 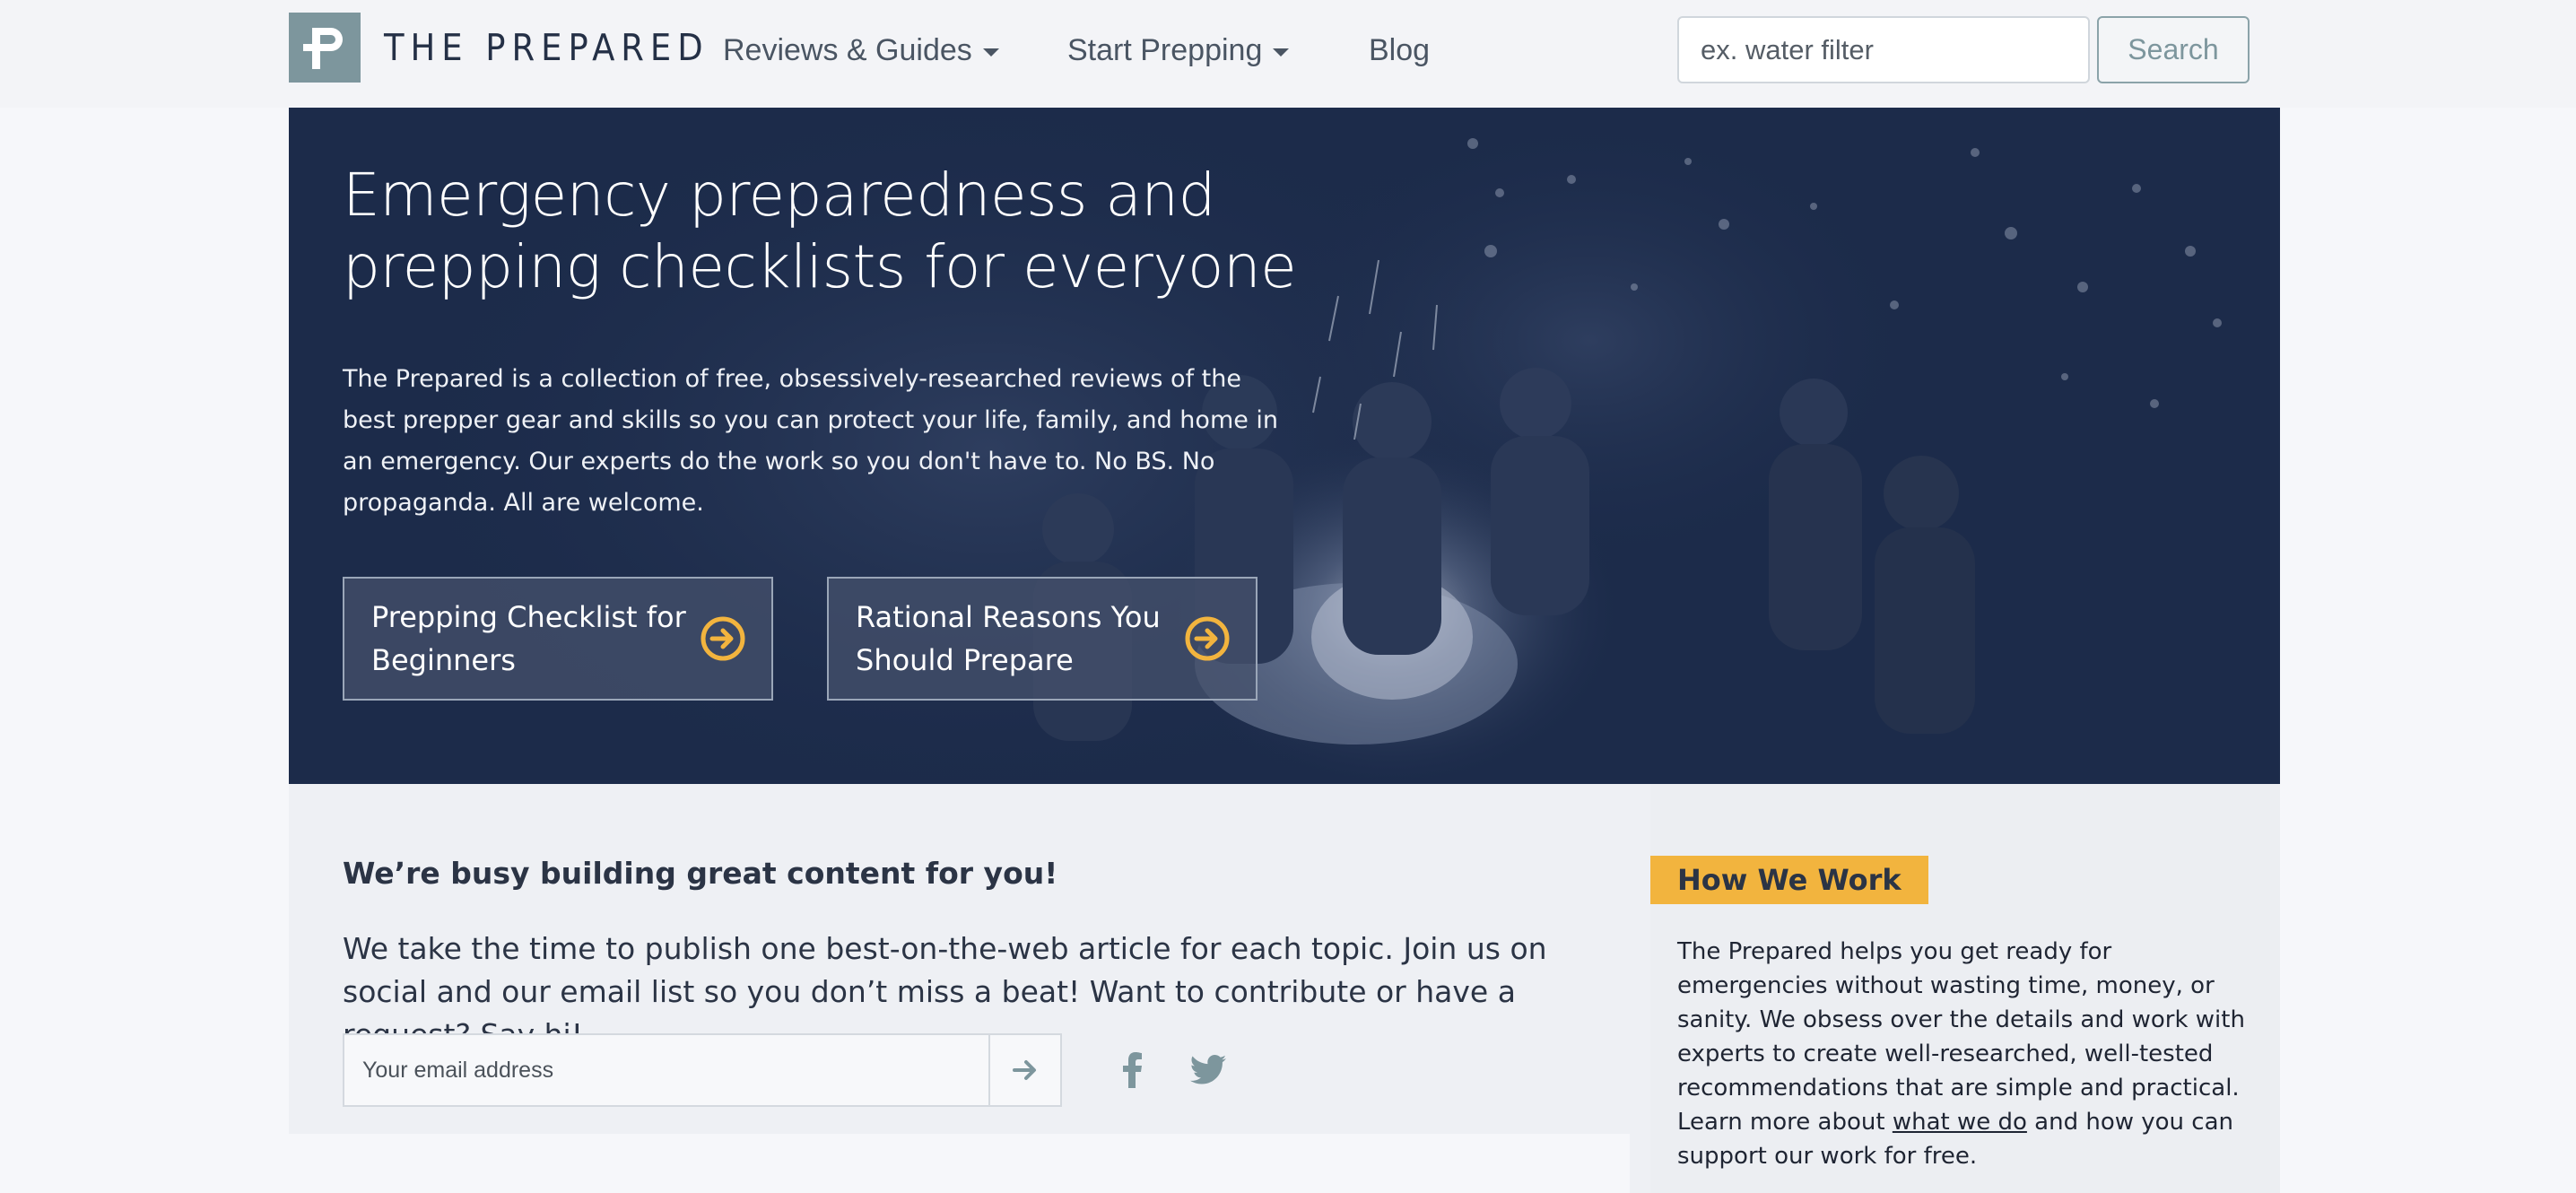 I want to click on twitter-icon, so click(x=1208, y=1069).